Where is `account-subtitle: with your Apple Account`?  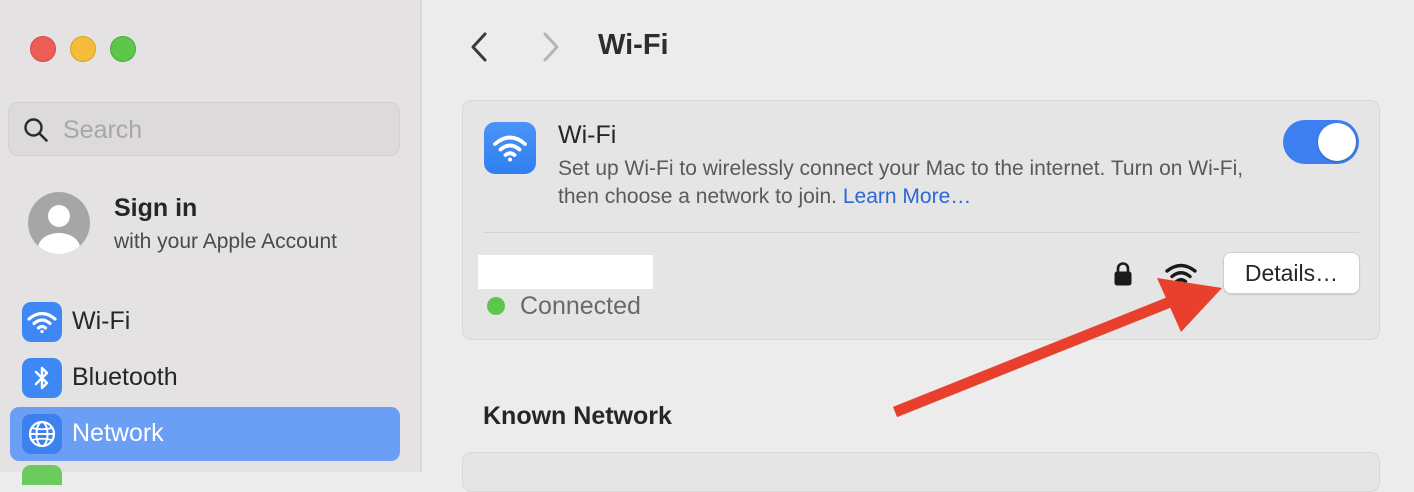
account-subtitle: with your Apple Account is located at coordinates (225, 241).